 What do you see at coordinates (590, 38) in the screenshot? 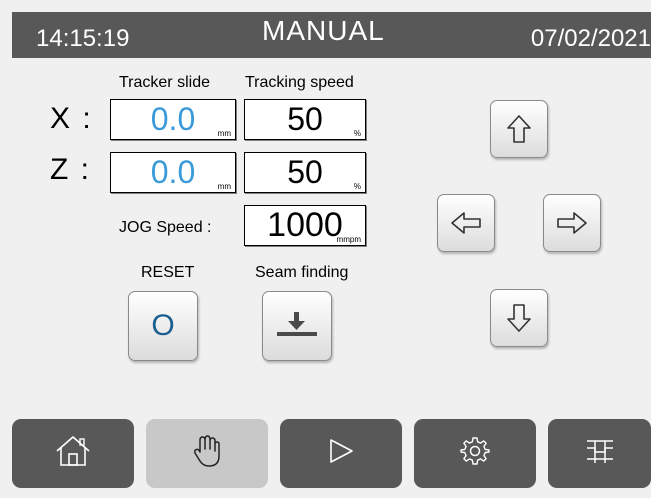
I see `current-date: 07/02/2021` at bounding box center [590, 38].